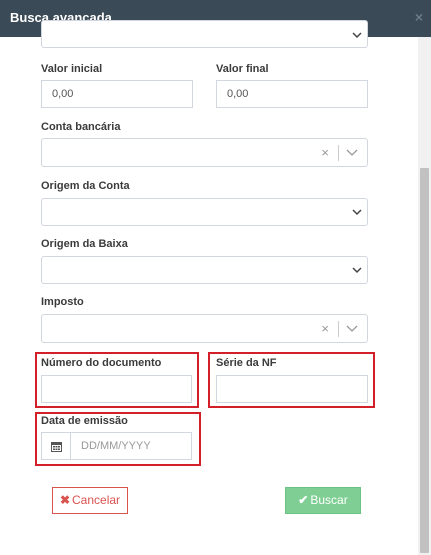 The width and height of the screenshot is (431, 555). What do you see at coordinates (81, 127) in the screenshot?
I see `conta-bancaria-label: Conta bancária` at bounding box center [81, 127].